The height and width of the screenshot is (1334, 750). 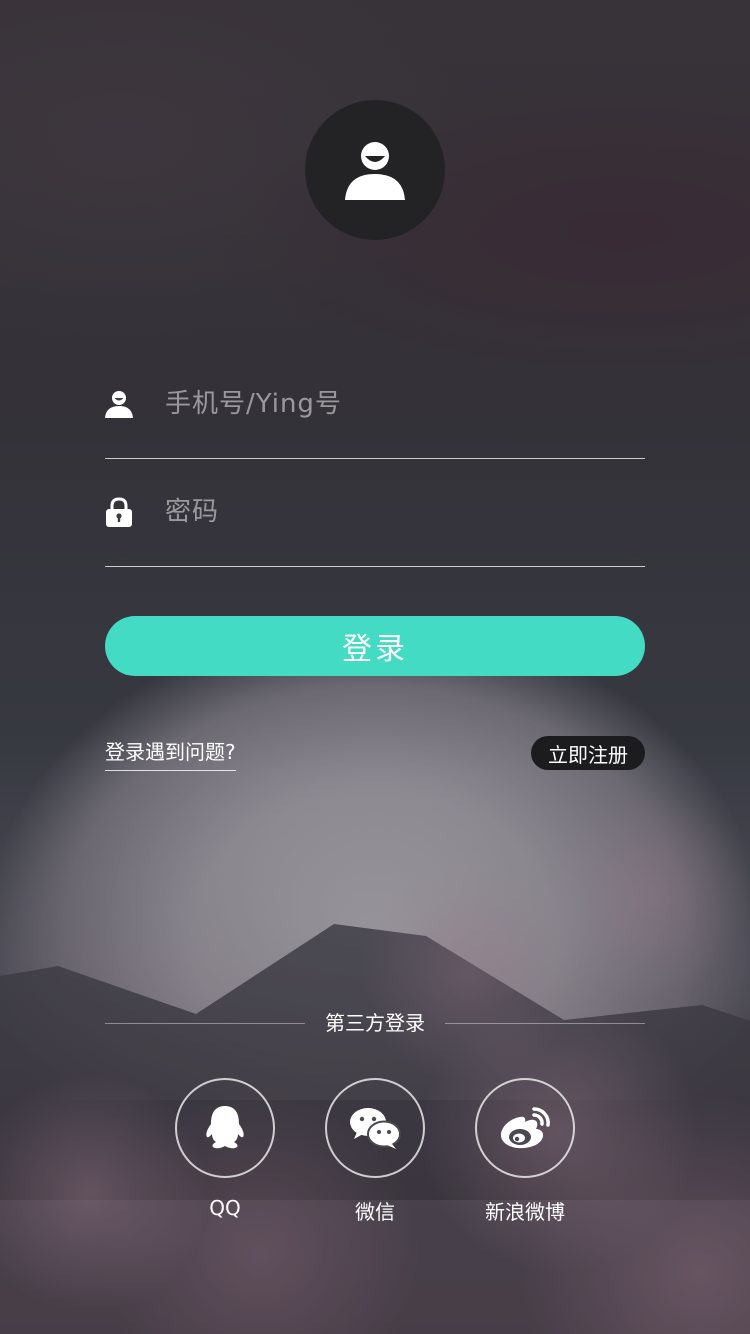 I want to click on wechat-icon, so click(x=375, y=1128).